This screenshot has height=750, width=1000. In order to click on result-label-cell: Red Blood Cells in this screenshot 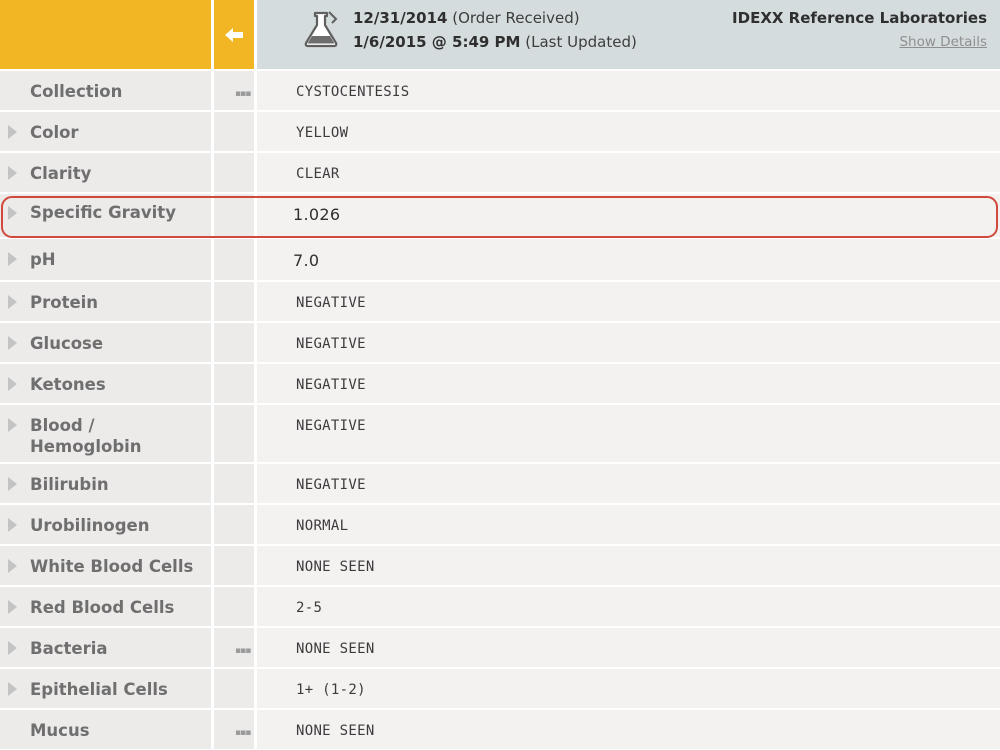, I will do `click(105, 606)`.